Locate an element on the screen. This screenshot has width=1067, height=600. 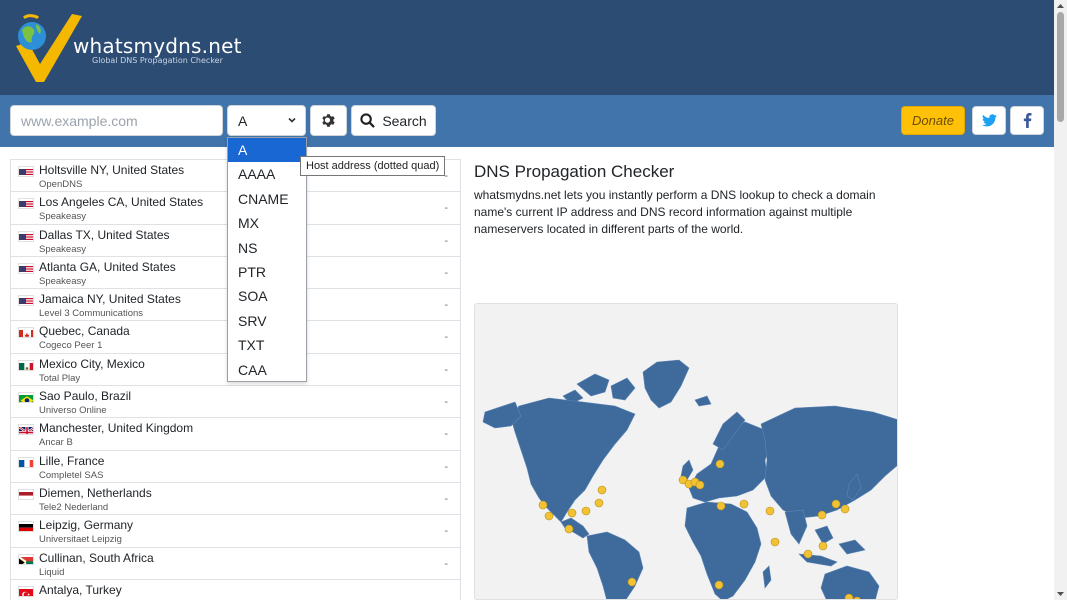
server-location: Manchester, United Kingdom is located at coordinates (116, 428).